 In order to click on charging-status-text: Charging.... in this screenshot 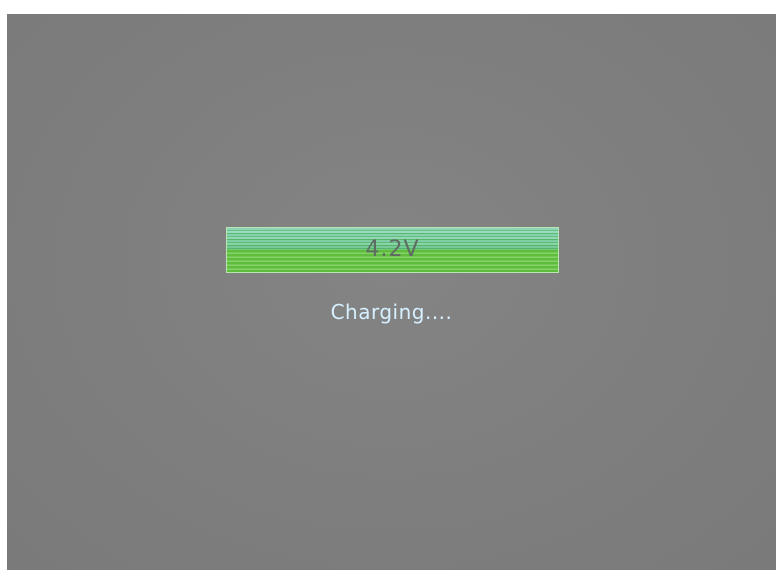, I will do `click(391, 312)`.